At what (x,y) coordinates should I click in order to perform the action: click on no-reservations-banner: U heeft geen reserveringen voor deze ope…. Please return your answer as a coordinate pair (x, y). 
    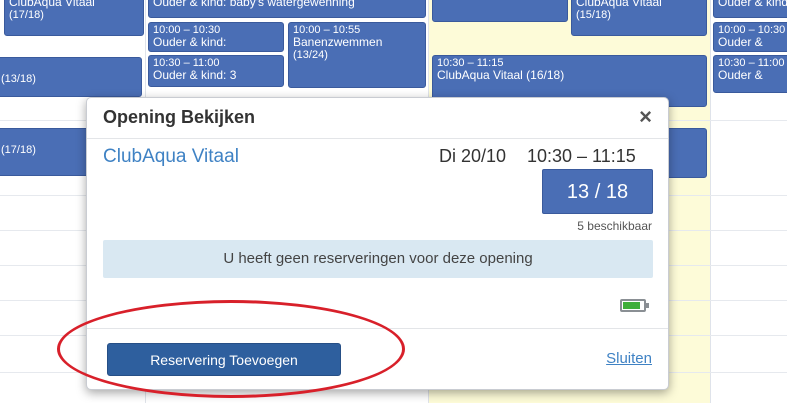
    Looking at the image, I should click on (378, 259).